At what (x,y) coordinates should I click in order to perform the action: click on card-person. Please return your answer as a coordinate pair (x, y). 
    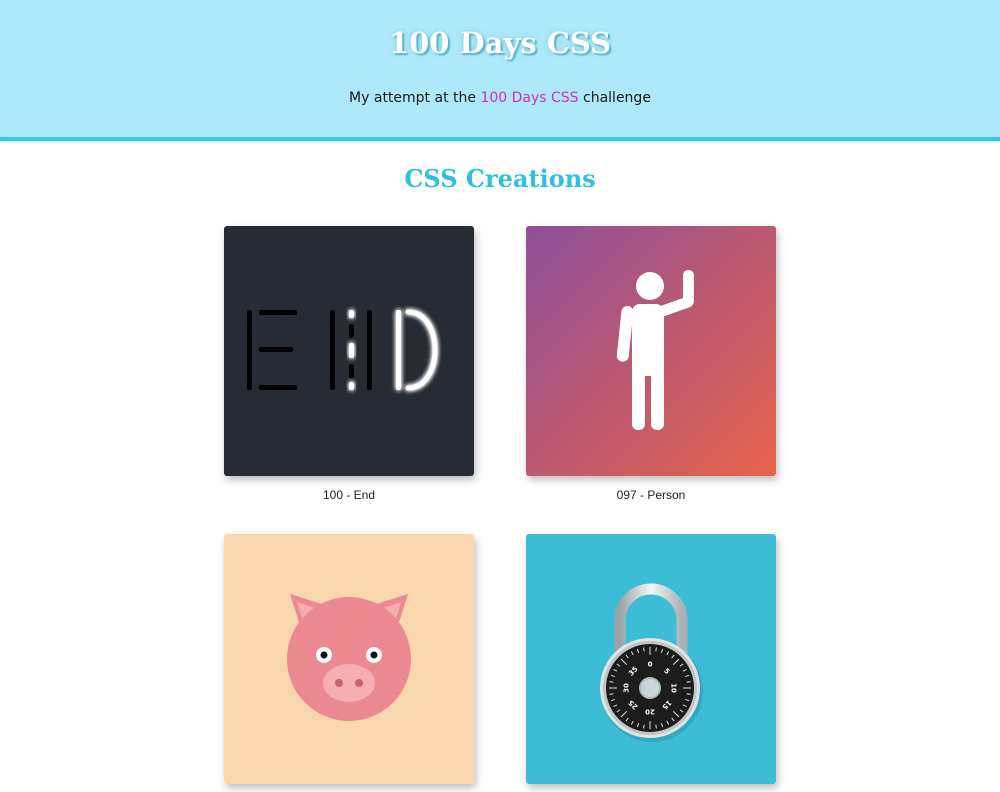
    Looking at the image, I should click on (651, 351).